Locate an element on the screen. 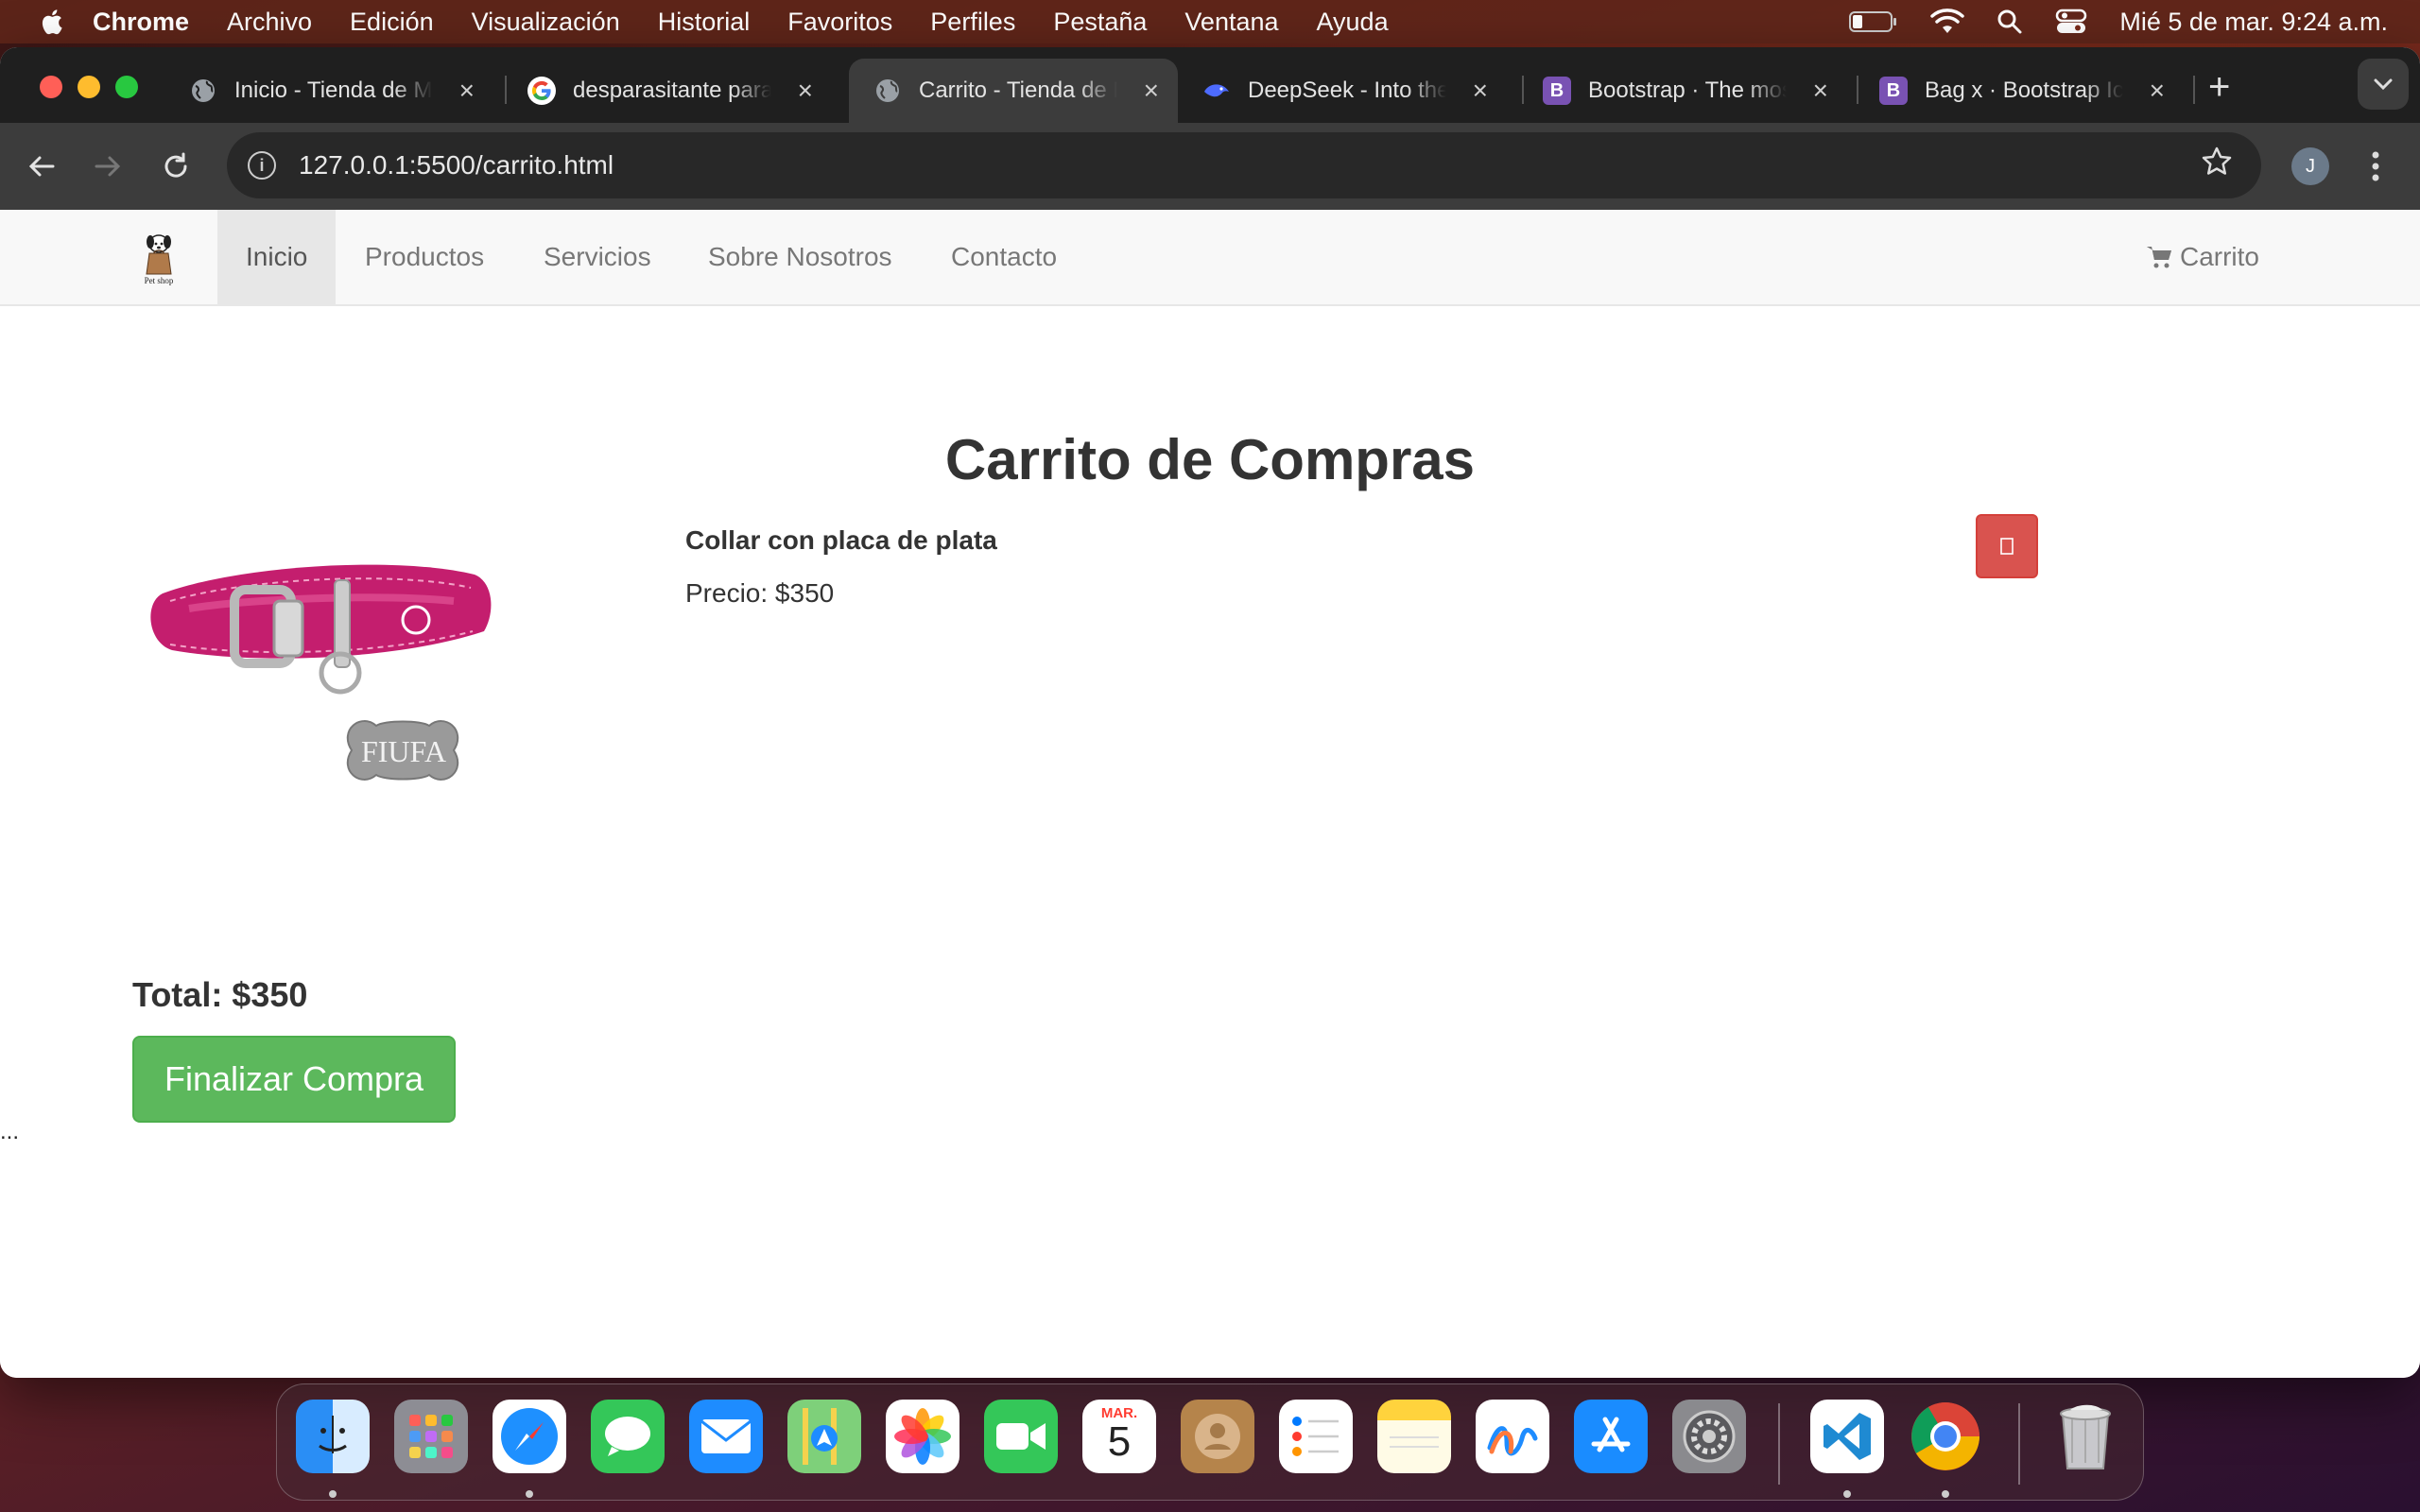 This screenshot has width=2420, height=1512. control-center-icon is located at coordinates (2071, 22).